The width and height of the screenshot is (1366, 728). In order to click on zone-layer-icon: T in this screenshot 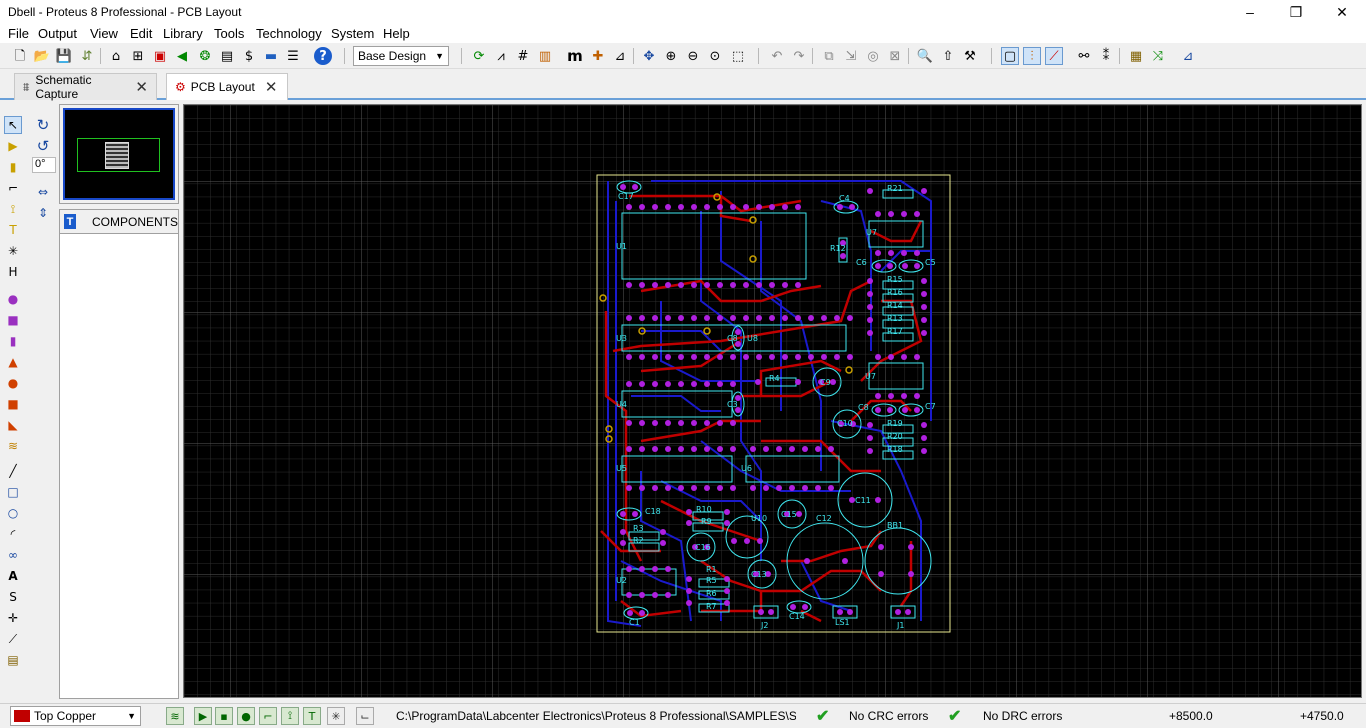, I will do `click(312, 716)`.